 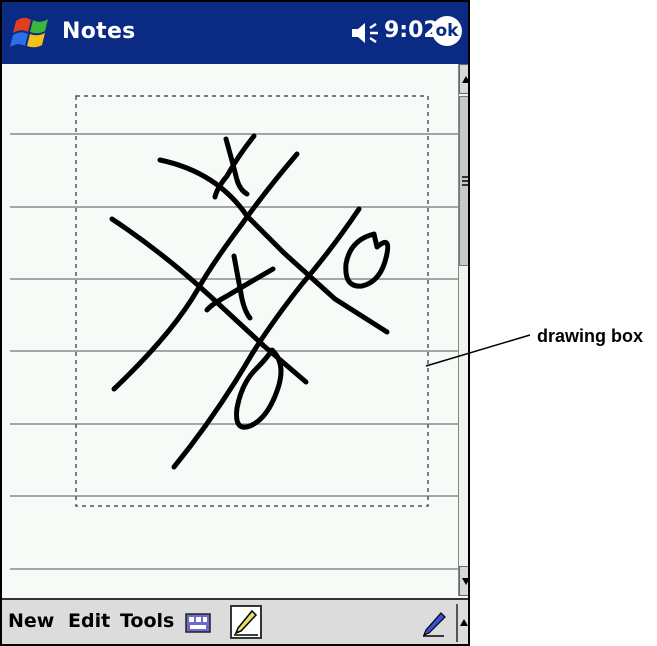 I want to click on arrow-down-icon, so click(x=465, y=581).